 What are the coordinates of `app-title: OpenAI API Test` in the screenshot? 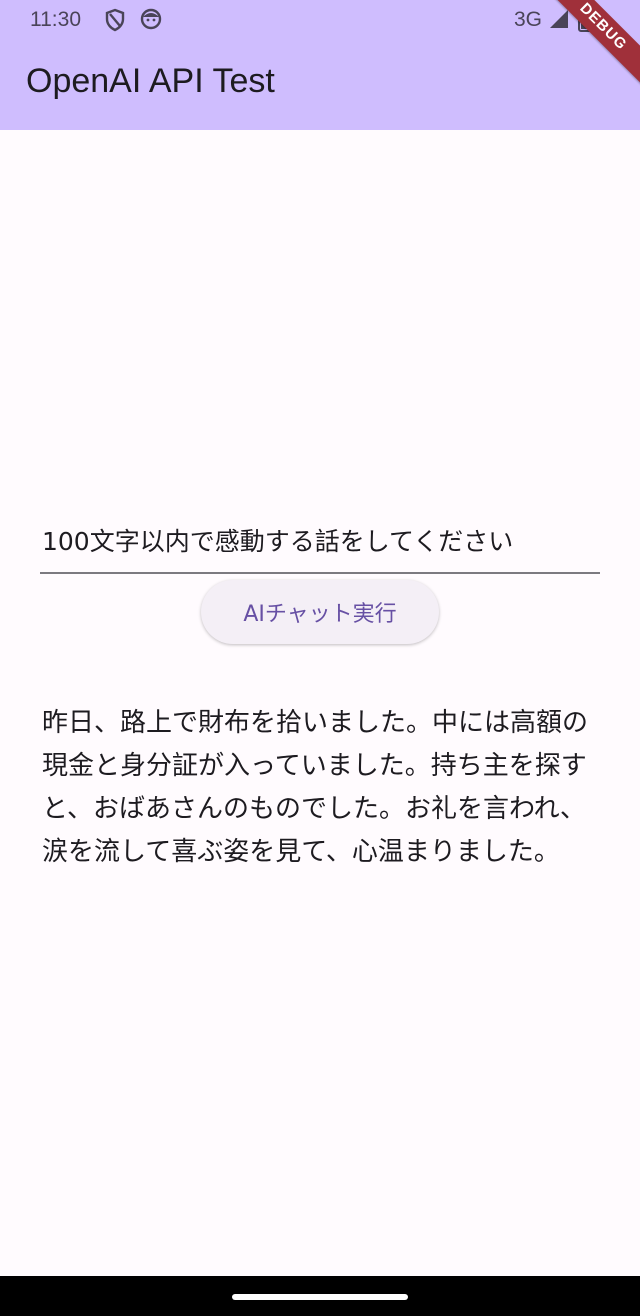 It's located at (150, 81).